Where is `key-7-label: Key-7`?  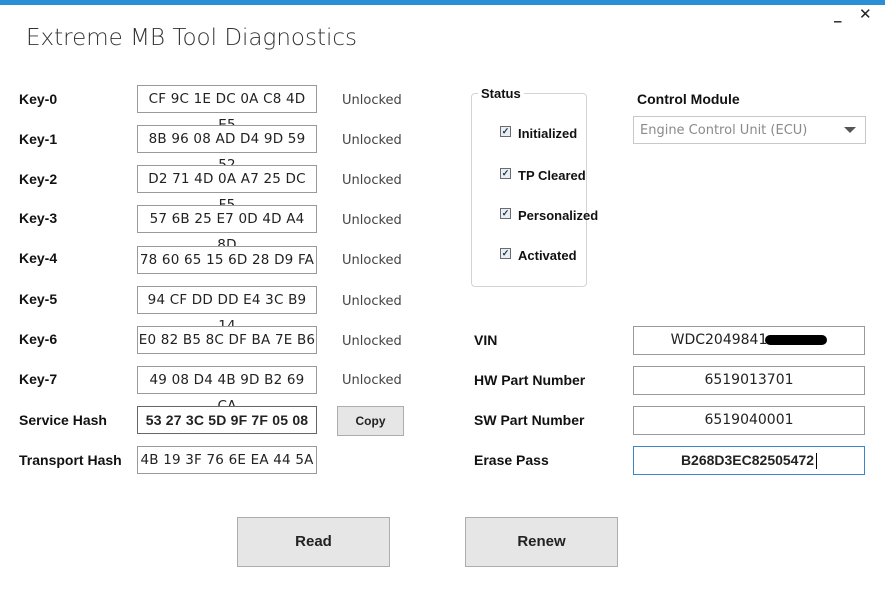
key-7-label: Key-7 is located at coordinates (38, 379).